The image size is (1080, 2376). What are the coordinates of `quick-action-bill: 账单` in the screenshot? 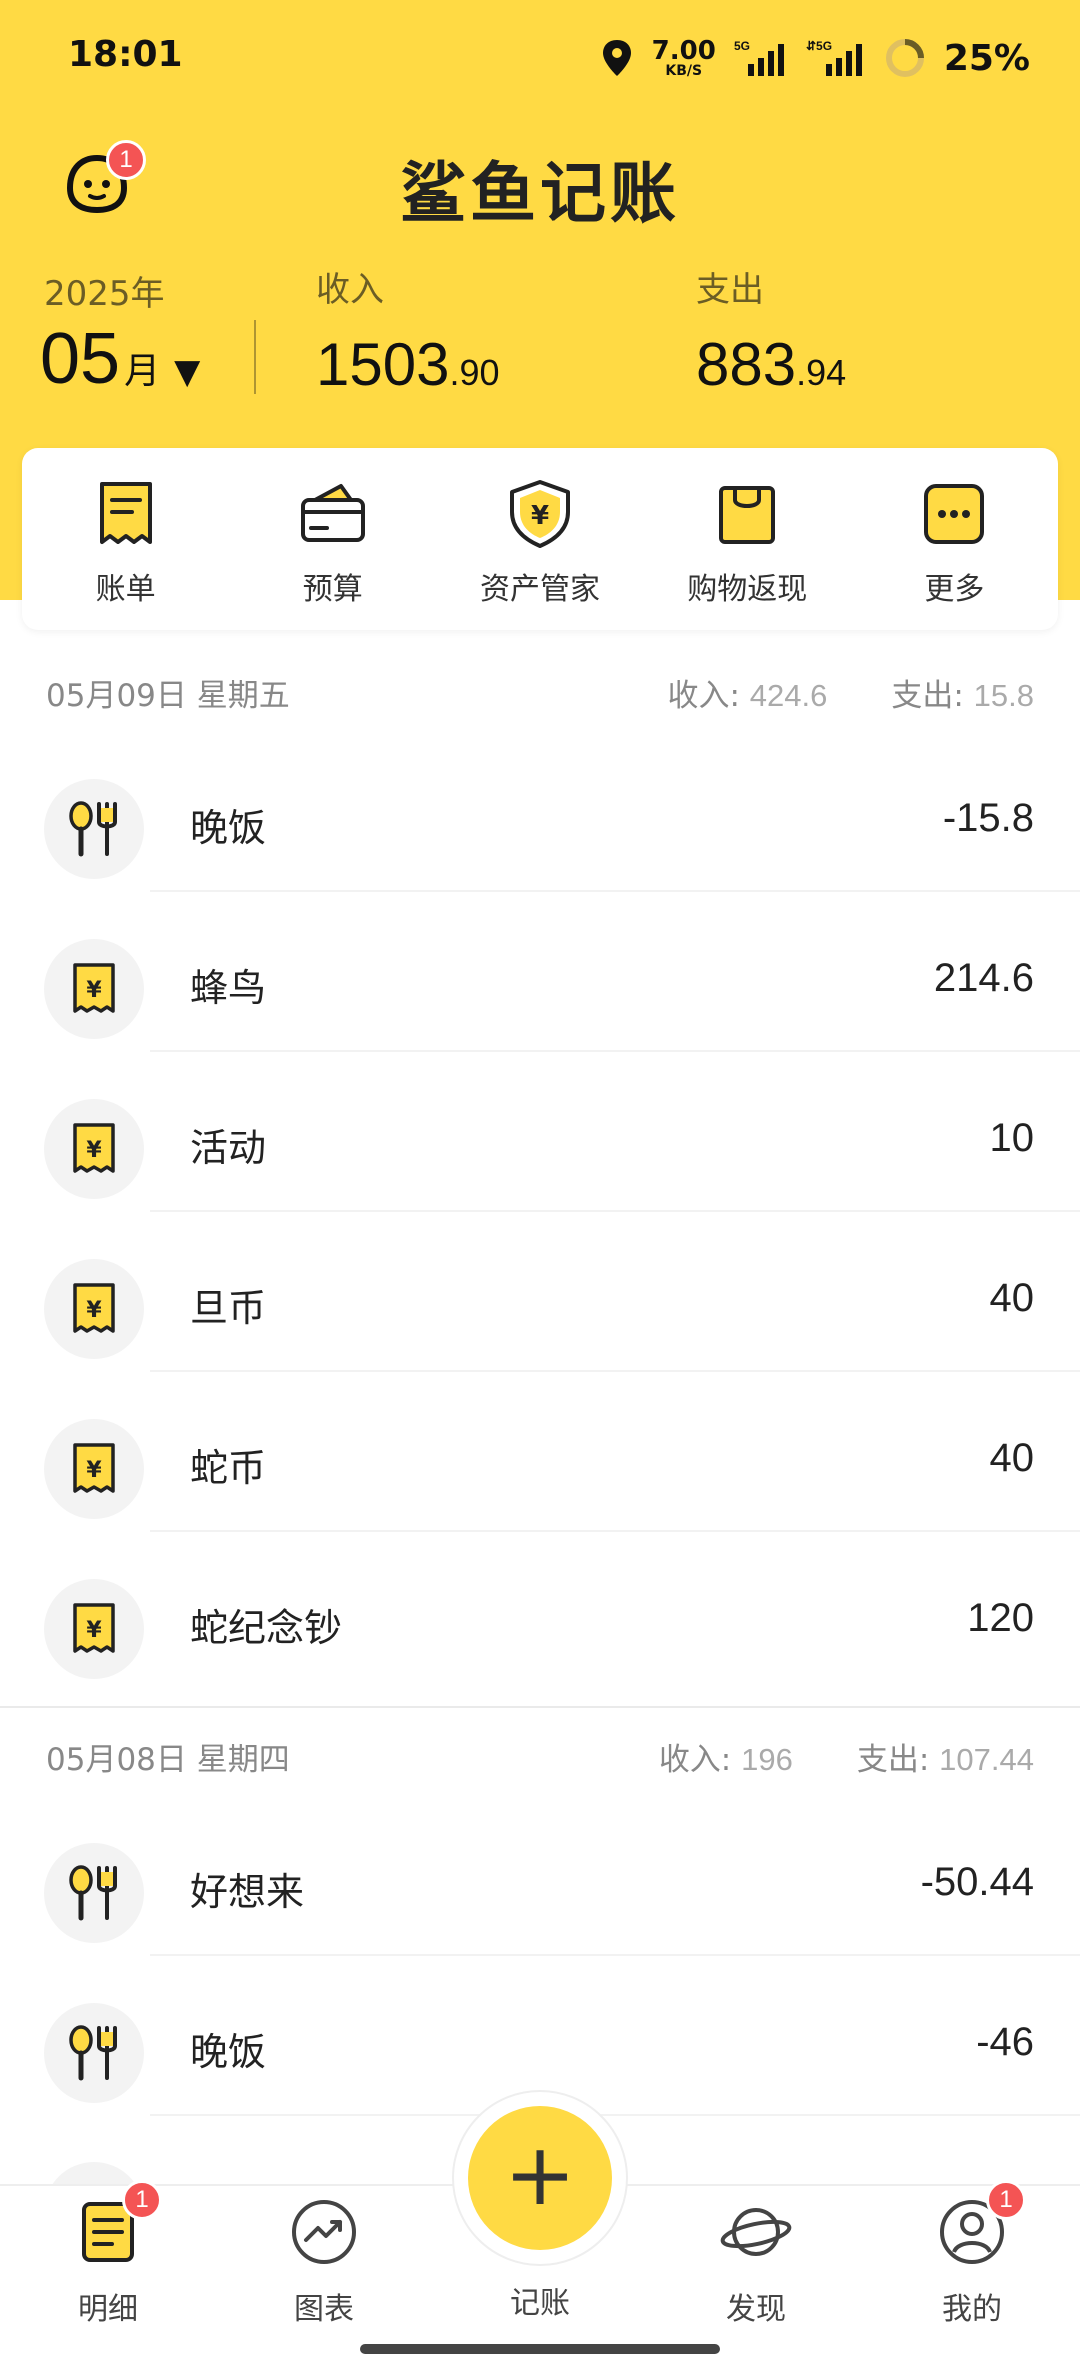 It's located at (125, 539).